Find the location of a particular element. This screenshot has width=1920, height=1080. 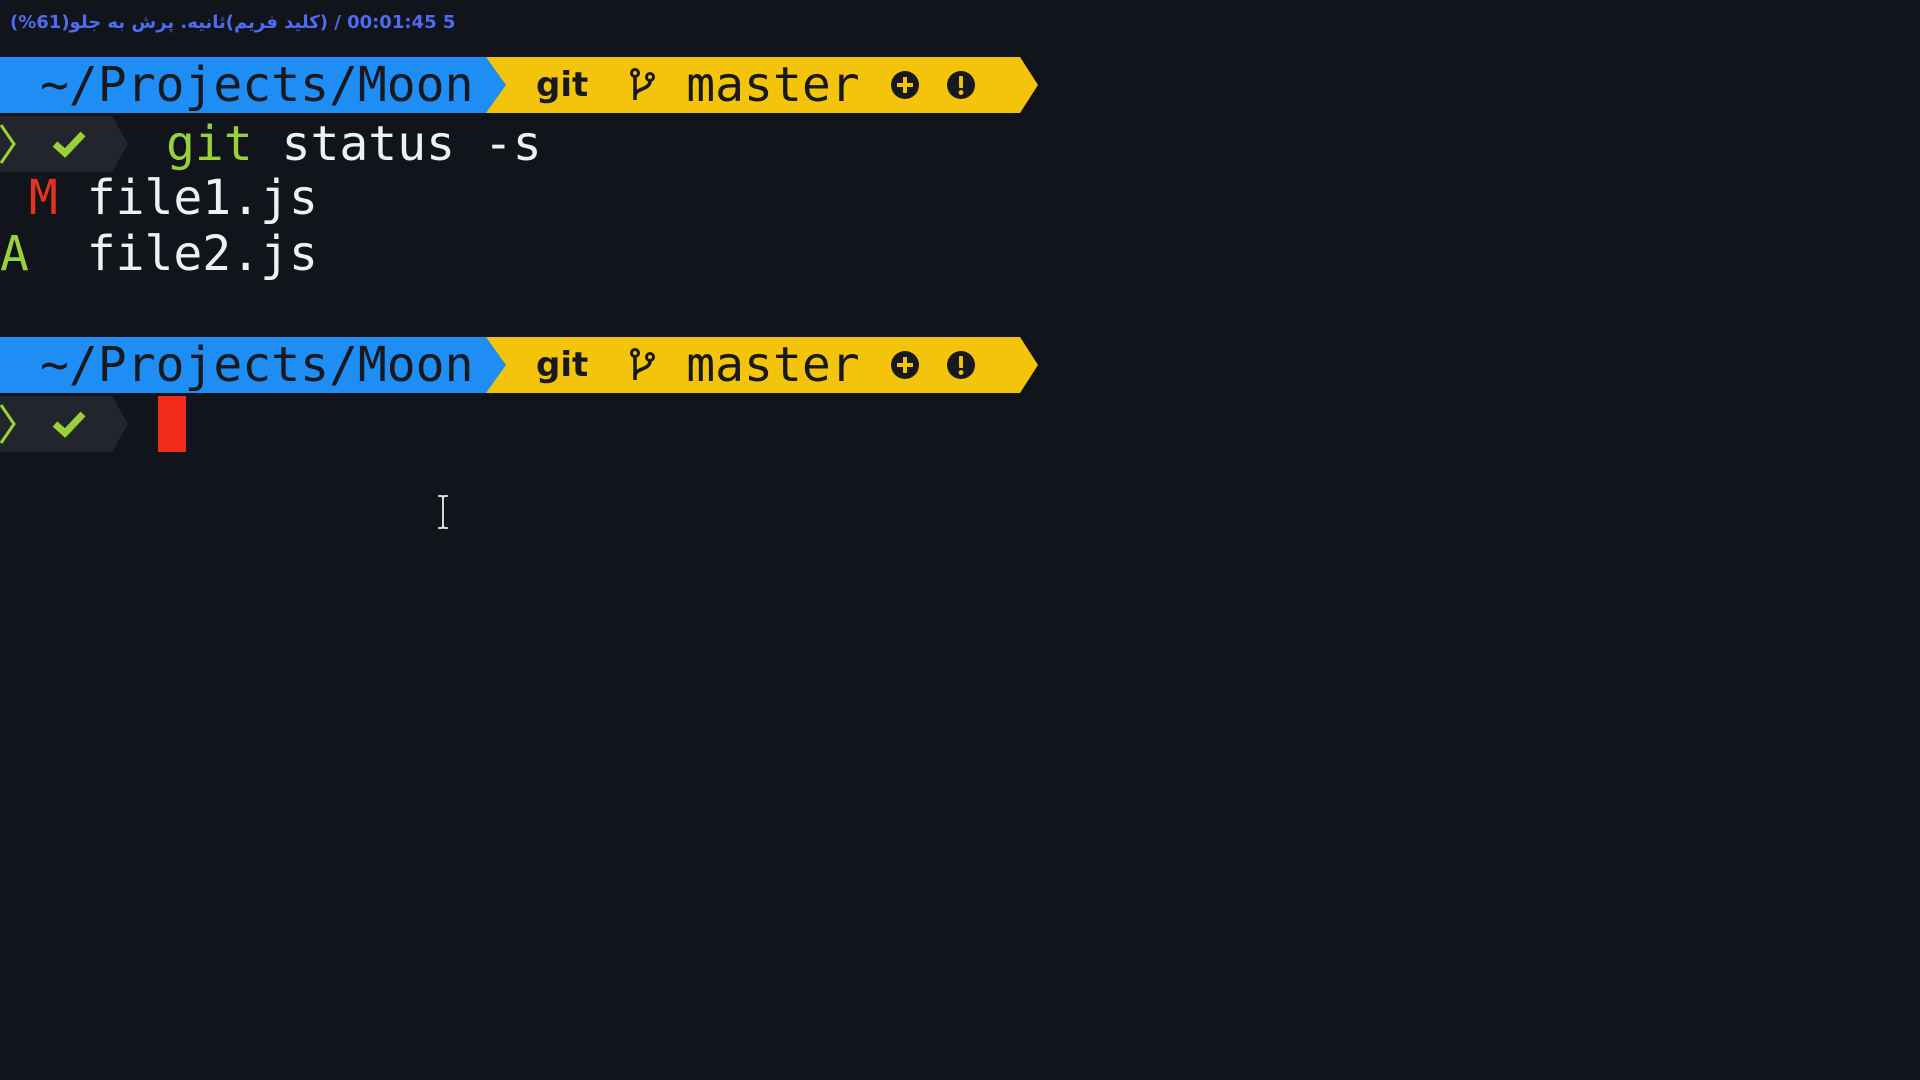

status-code-added: A is located at coordinates (29, 254).